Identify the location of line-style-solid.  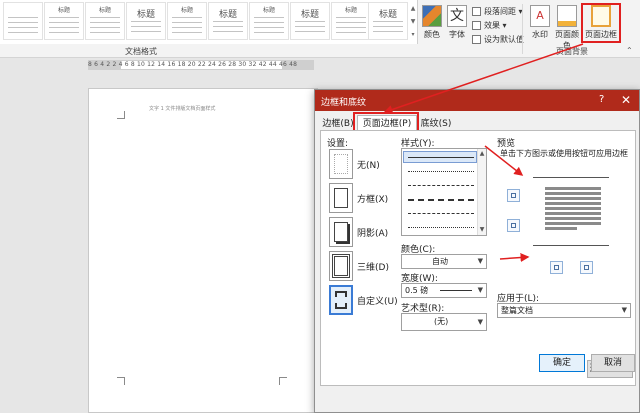
(441, 157).